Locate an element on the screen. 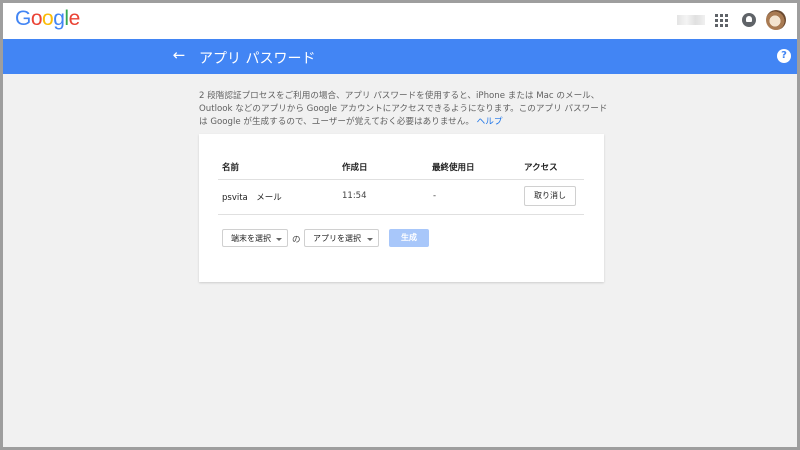  app-bar: ← アプリ パスワード ? is located at coordinates (400, 56).